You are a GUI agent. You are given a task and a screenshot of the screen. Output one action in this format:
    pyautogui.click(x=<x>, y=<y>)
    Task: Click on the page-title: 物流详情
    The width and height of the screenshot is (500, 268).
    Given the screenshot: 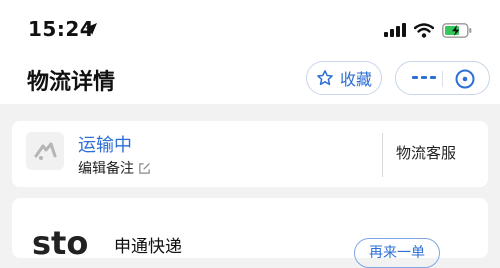 What is the action you would take?
    pyautogui.click(x=71, y=82)
    